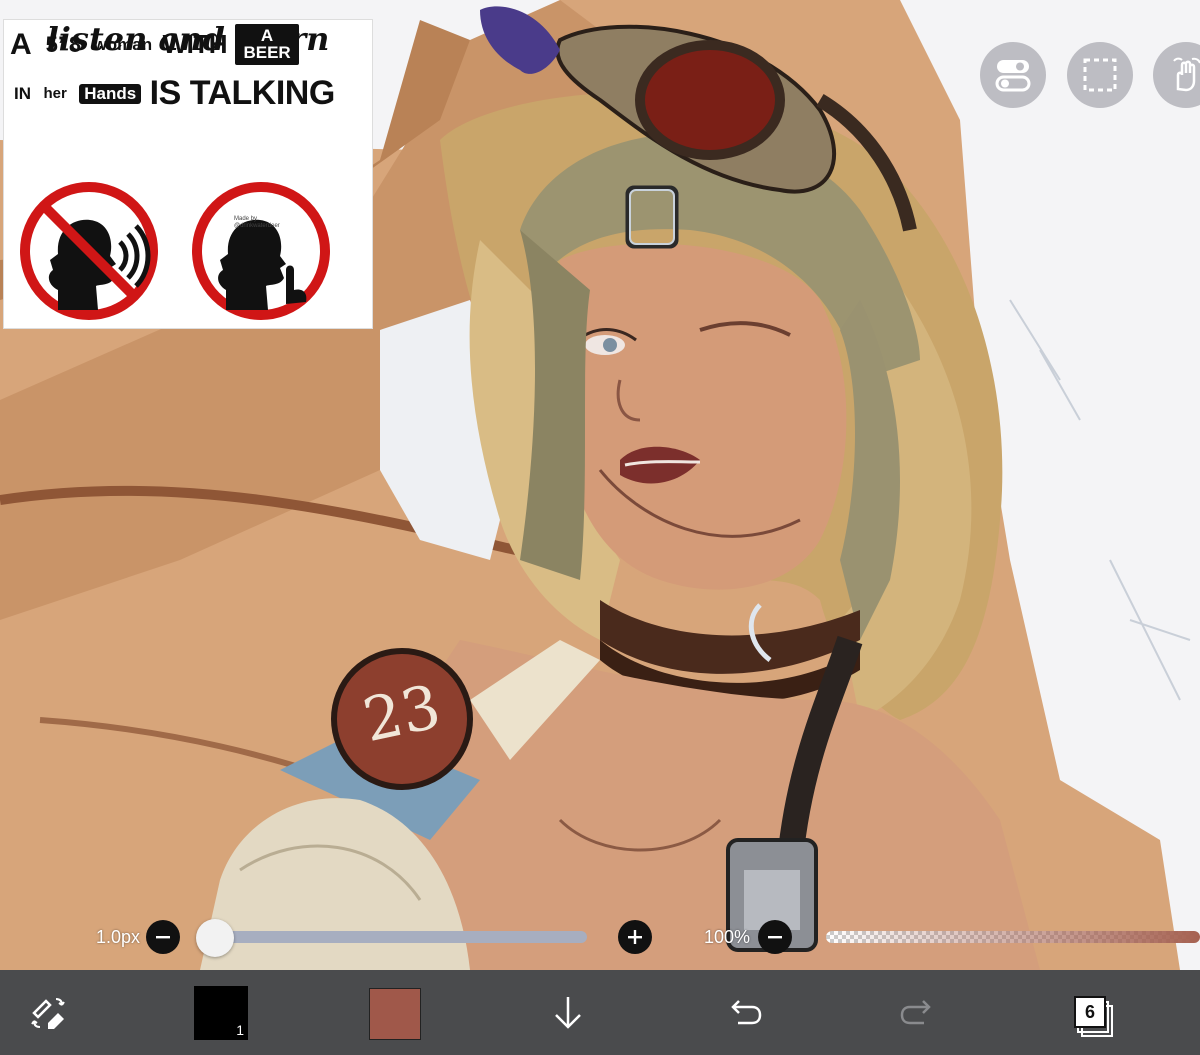  Describe the element at coordinates (257, 222) in the screenshot. I see `meme-credit: Made by @drinkwaterdeer` at that location.